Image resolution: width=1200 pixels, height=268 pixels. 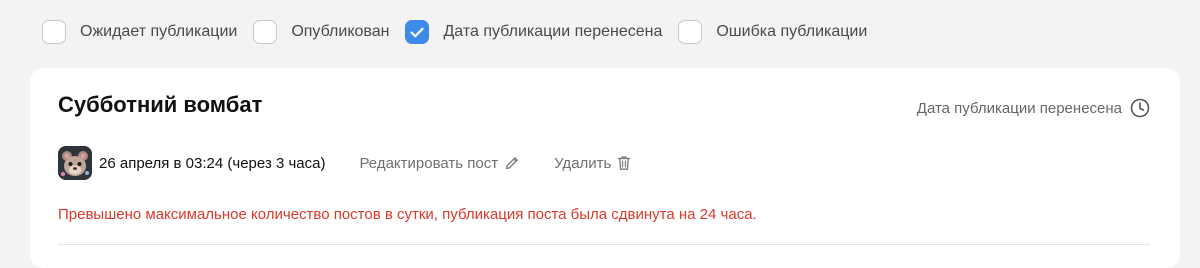 I want to click on filter-published-checkbox, so click(x=265, y=32).